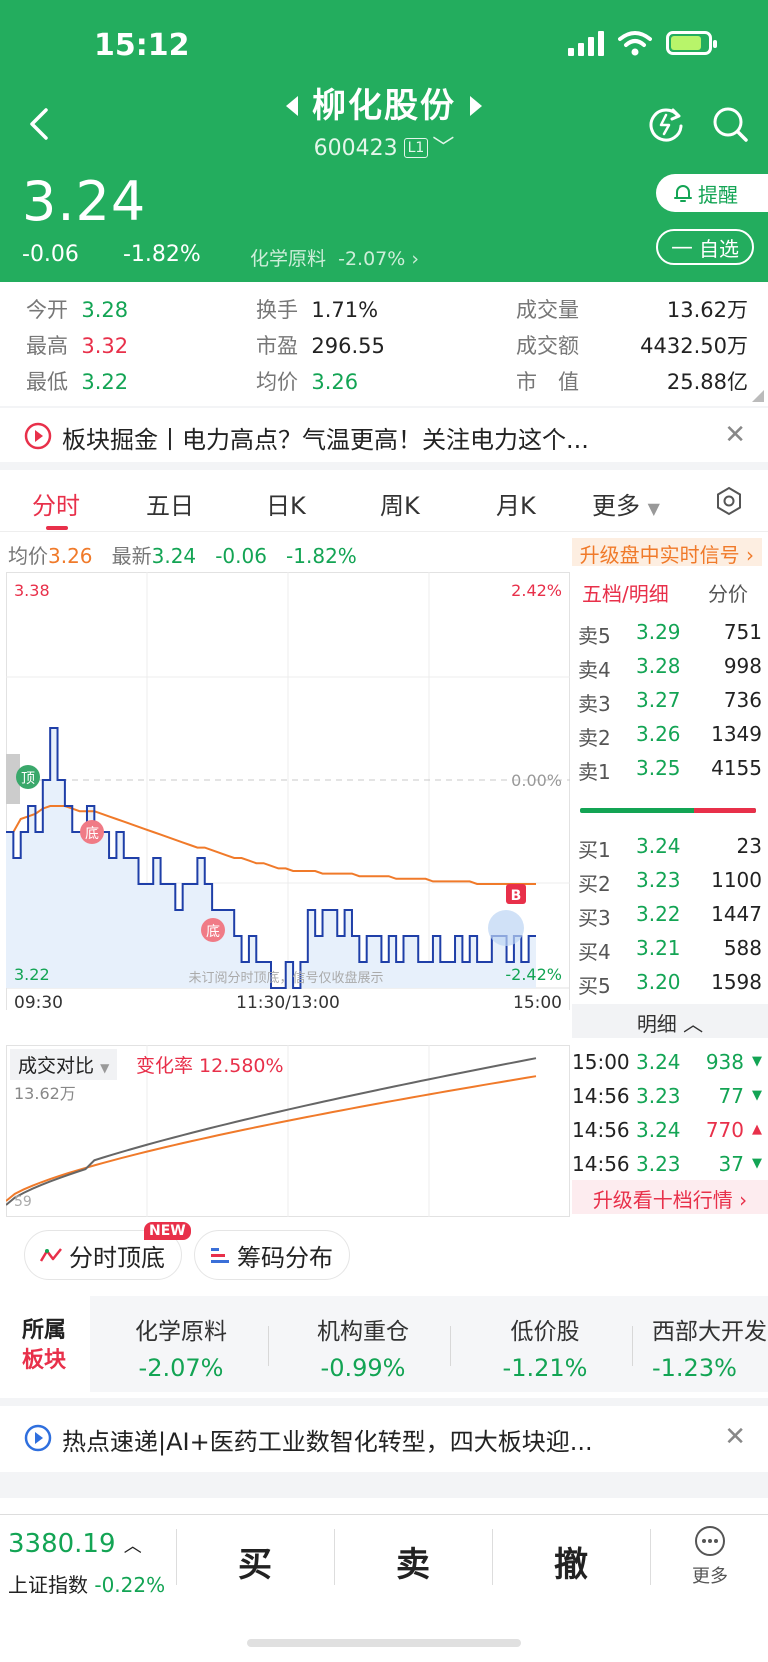 This screenshot has height=1662, width=768. I want to click on play-circle-icon, so click(38, 436).